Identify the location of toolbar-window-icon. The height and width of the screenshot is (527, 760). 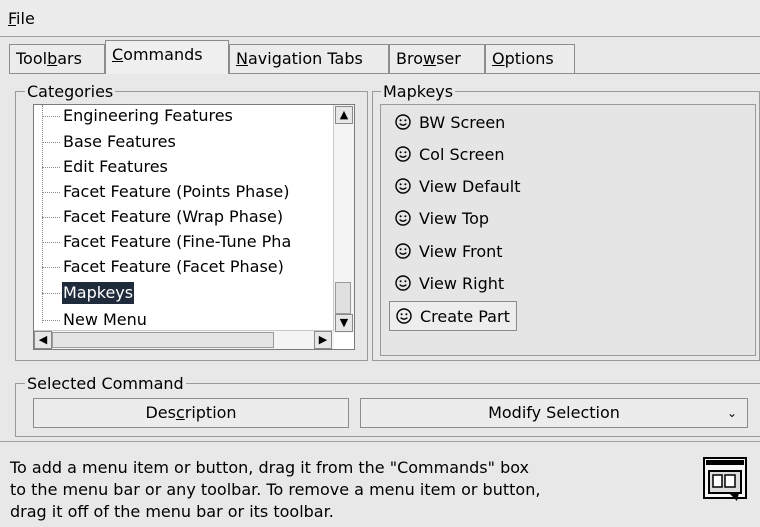
(725, 479).